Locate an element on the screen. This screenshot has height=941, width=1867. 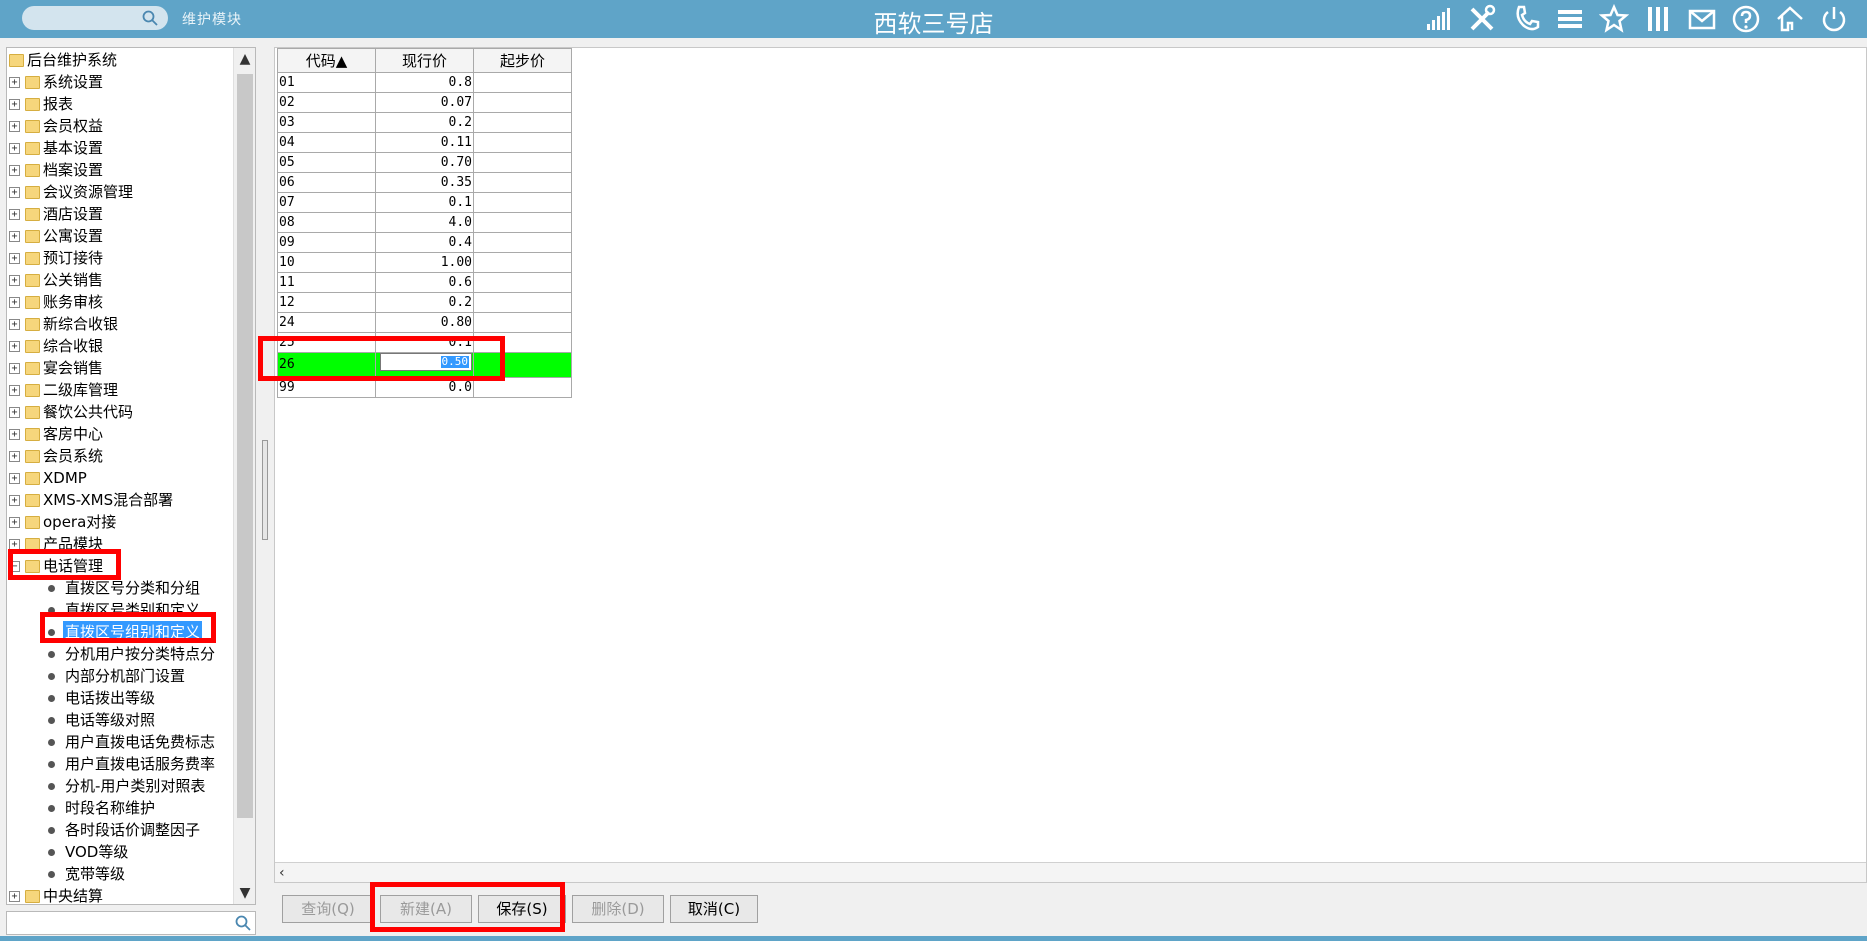
price-cell: 0.80 is located at coordinates (424, 322).